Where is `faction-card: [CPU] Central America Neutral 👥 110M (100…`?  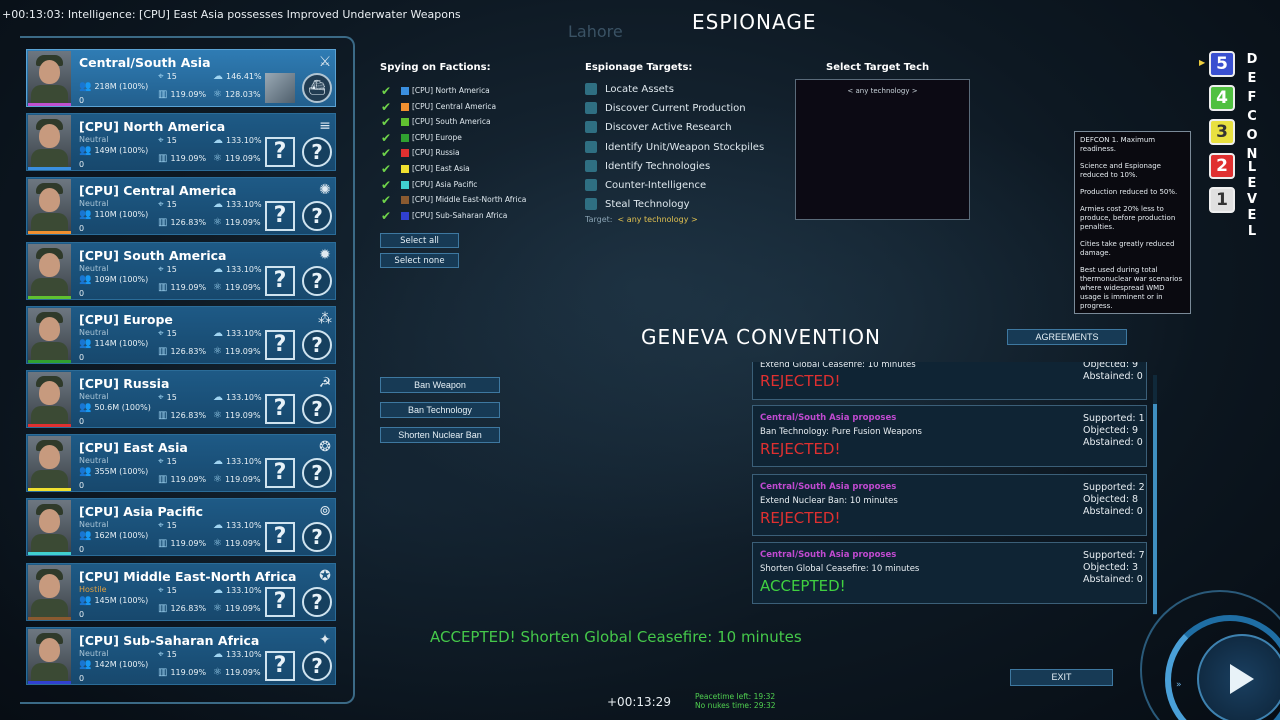 faction-card: [CPU] Central America Neutral 👥 110M (100… is located at coordinates (181, 206).